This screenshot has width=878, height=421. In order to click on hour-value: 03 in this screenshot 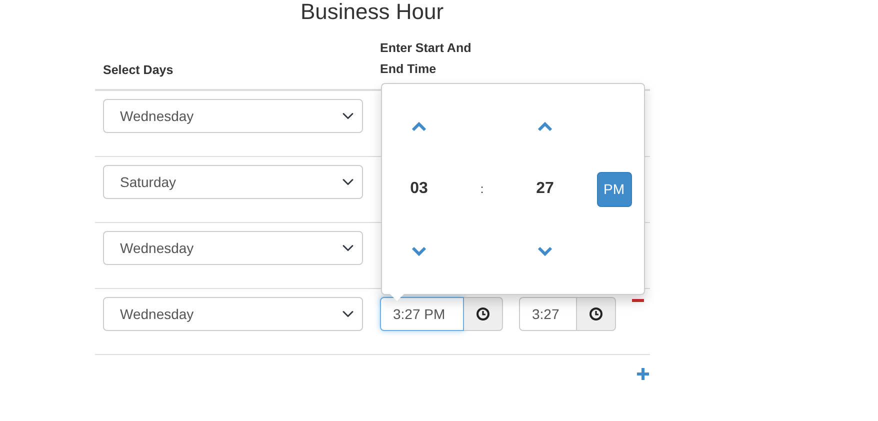, I will do `click(419, 189)`.